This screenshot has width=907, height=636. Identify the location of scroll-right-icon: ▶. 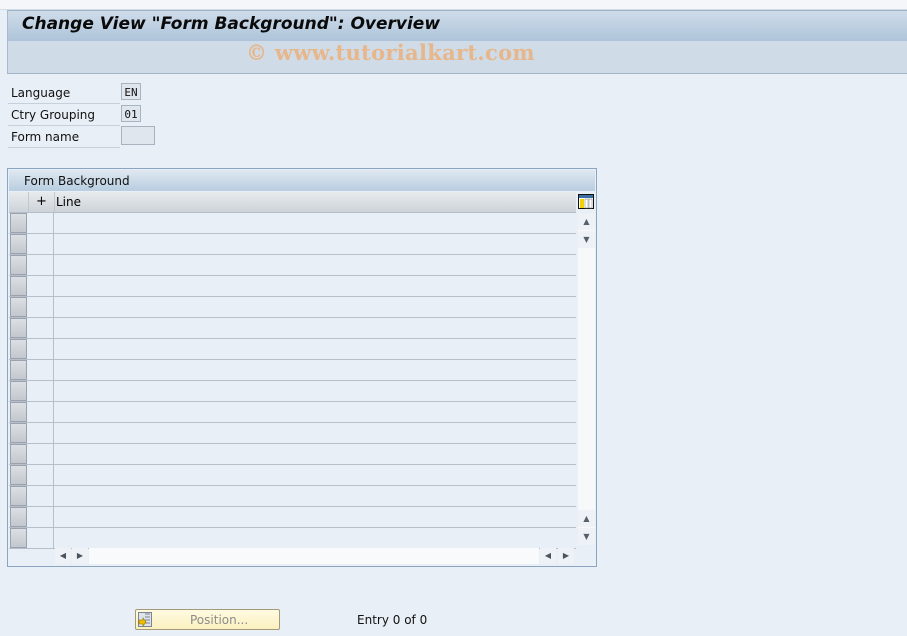
(566, 556).